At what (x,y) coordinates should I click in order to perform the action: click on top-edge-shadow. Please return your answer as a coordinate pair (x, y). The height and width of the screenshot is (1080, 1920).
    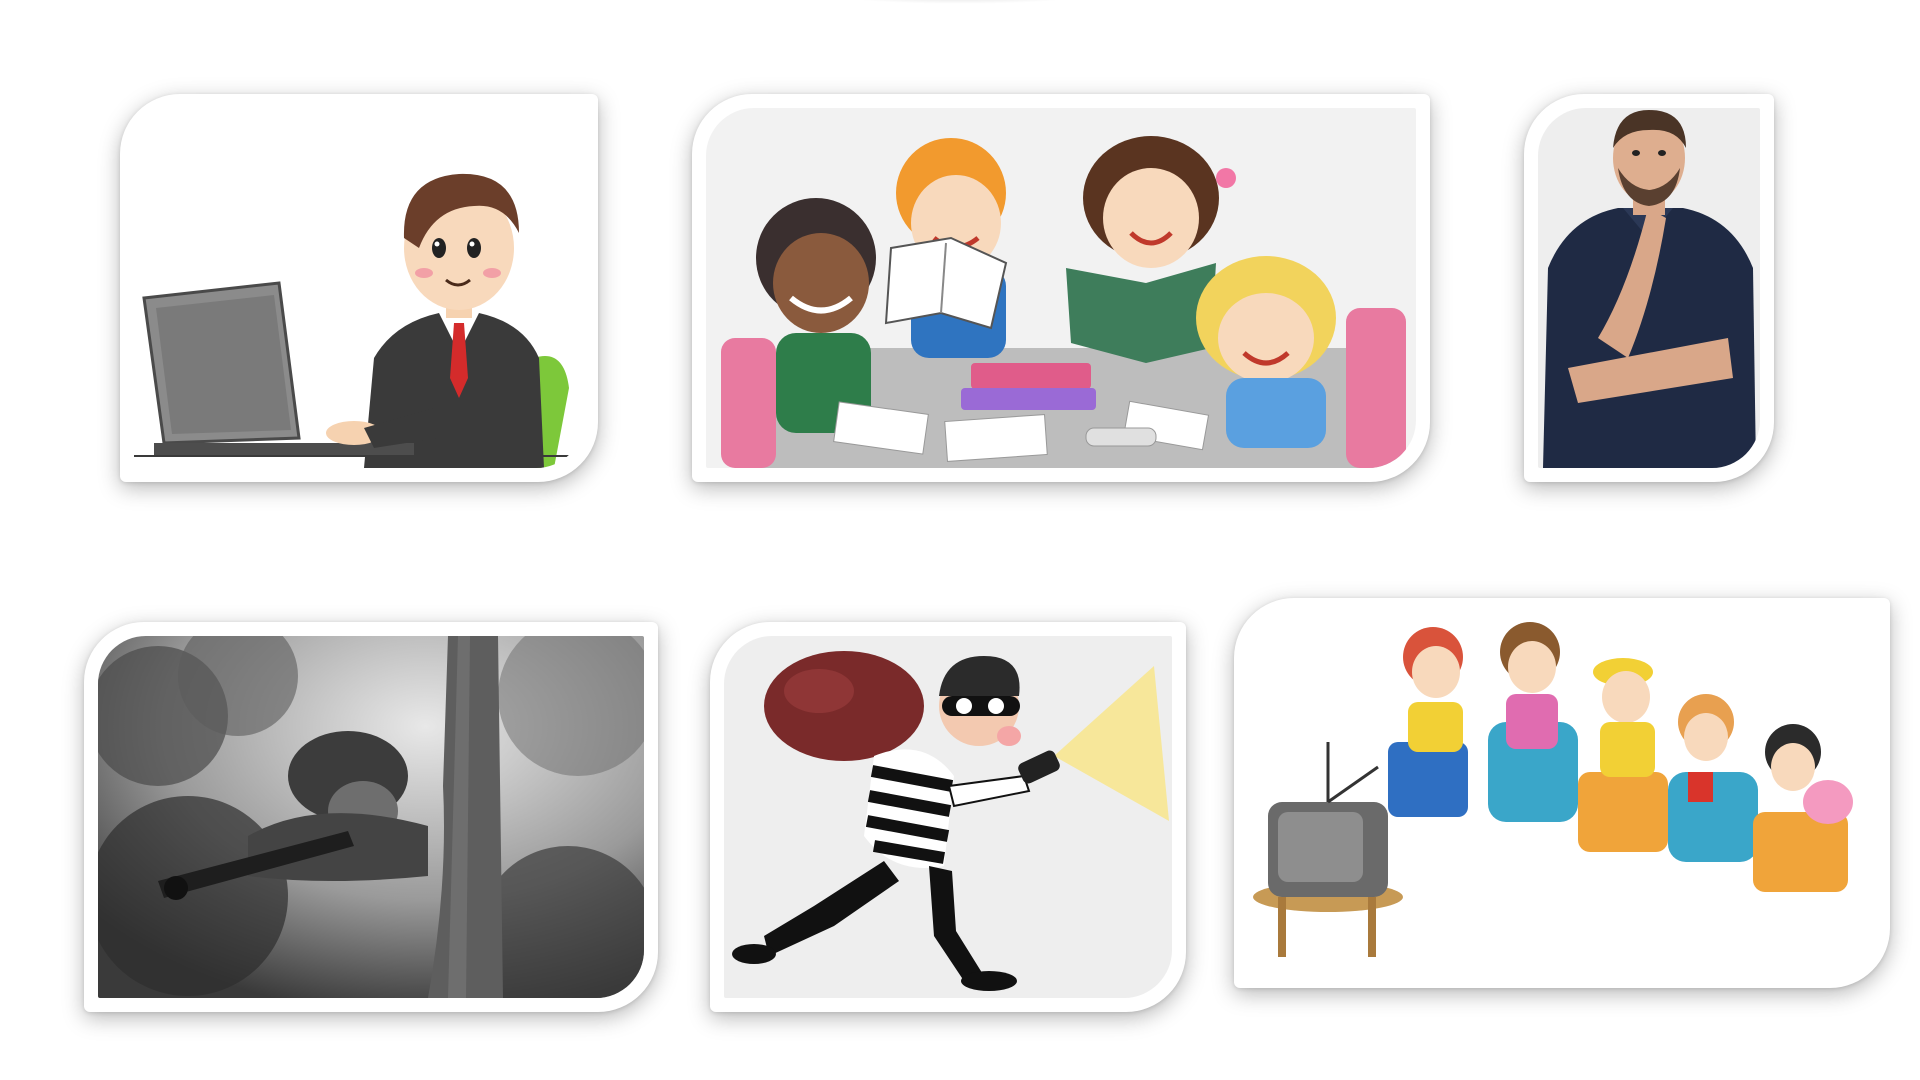
    Looking at the image, I should click on (960, 2).